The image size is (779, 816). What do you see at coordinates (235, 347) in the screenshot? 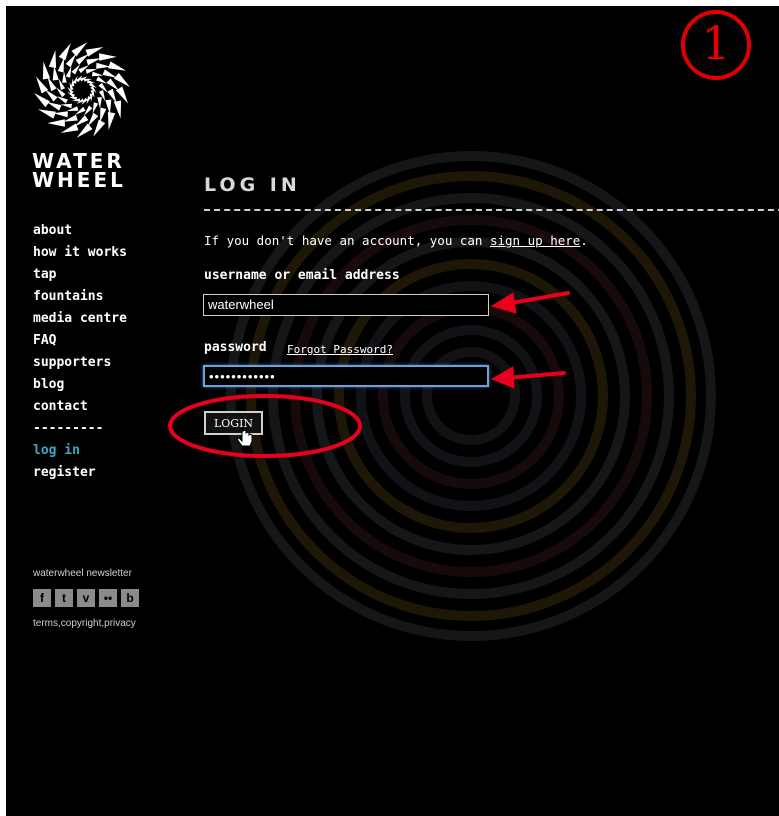
I see `password-label: password` at bounding box center [235, 347].